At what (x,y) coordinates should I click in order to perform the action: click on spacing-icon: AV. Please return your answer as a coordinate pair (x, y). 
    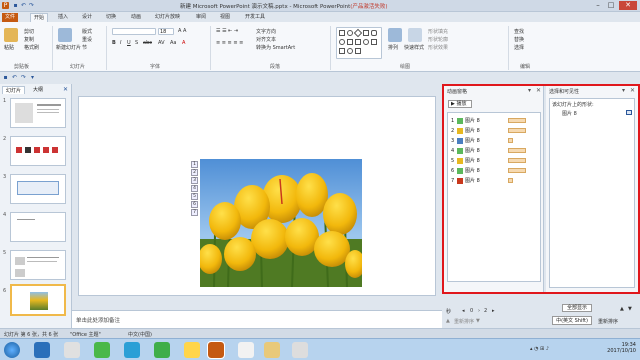
    Looking at the image, I should click on (161, 43).